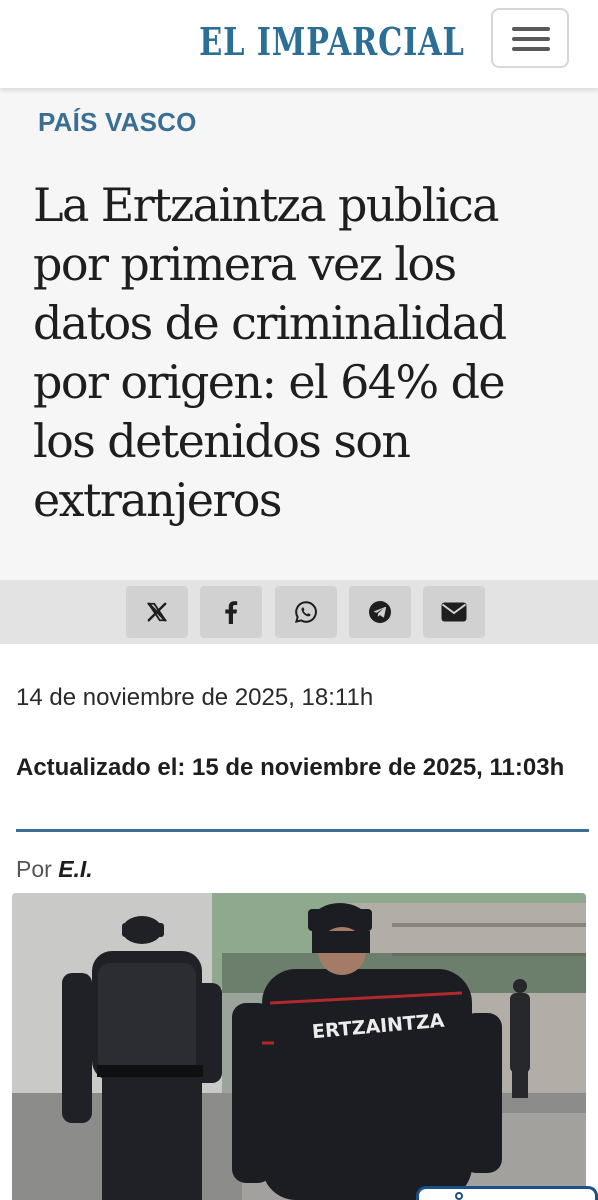  What do you see at coordinates (332, 41) in the screenshot?
I see `site-logo-text: EL IMPARCIAL` at bounding box center [332, 41].